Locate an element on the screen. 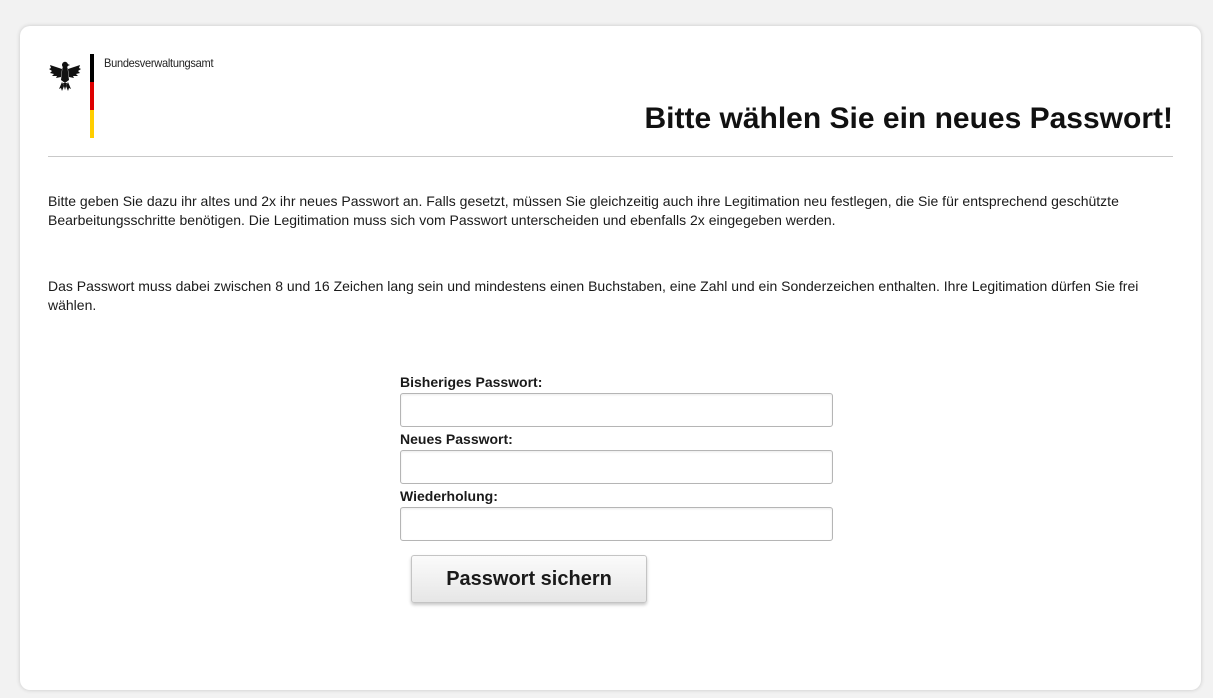 The height and width of the screenshot is (698, 1213). flag-red-band is located at coordinates (92, 96).